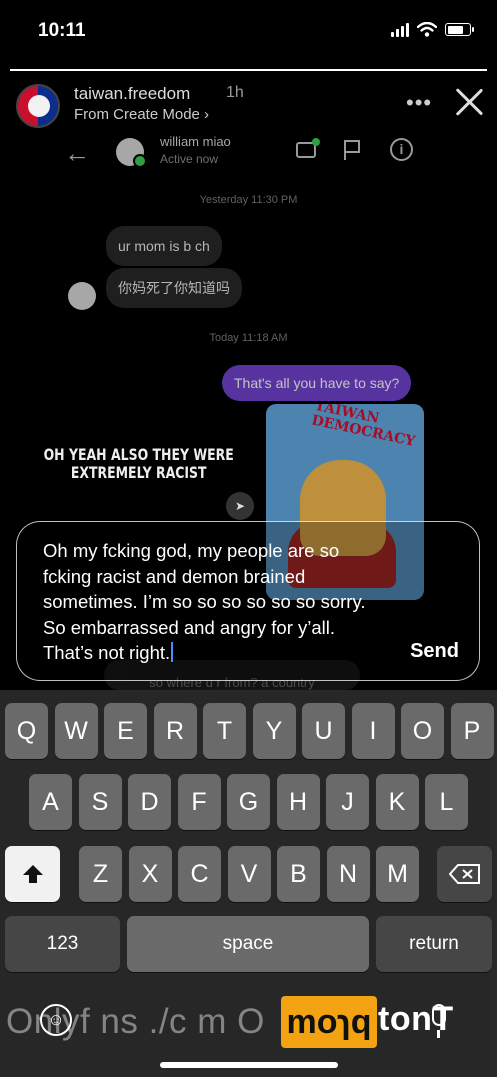 The width and height of the screenshot is (497, 1077). I want to click on key-k: K, so click(397, 802).